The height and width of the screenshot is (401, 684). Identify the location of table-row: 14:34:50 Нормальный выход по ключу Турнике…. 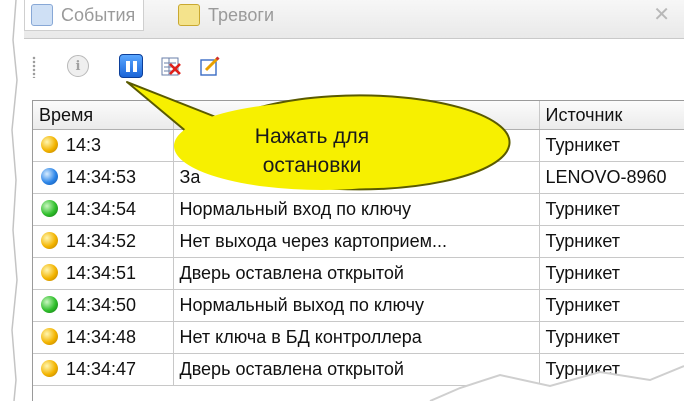
(358, 305).